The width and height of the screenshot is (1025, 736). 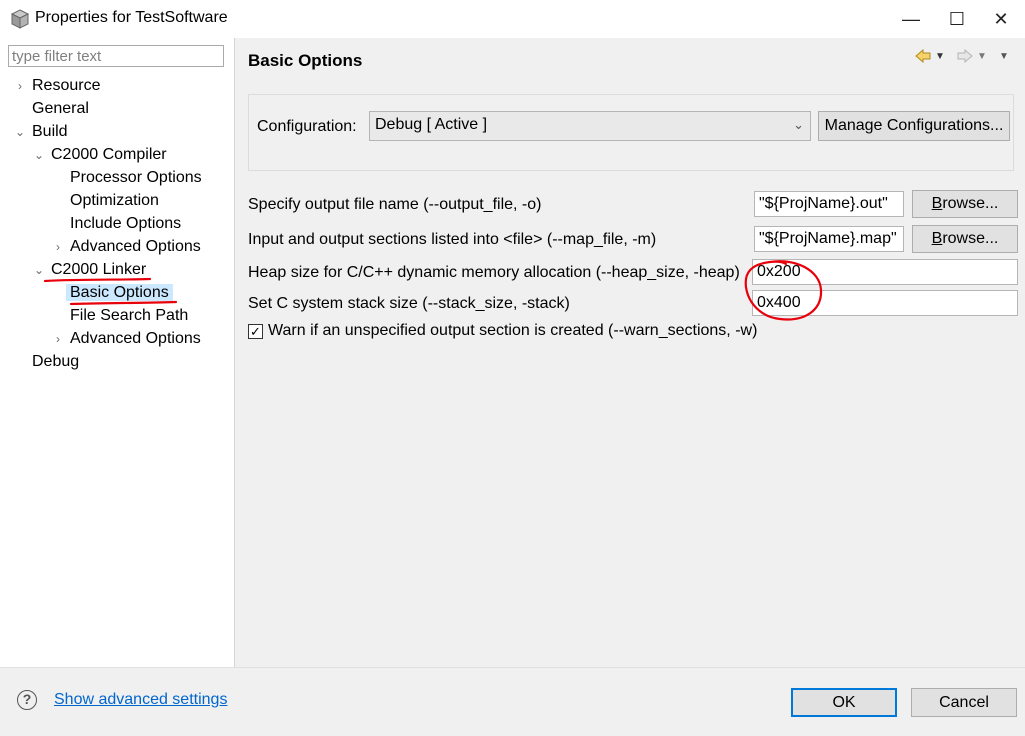 What do you see at coordinates (116, 56) in the screenshot?
I see `filter-input` at bounding box center [116, 56].